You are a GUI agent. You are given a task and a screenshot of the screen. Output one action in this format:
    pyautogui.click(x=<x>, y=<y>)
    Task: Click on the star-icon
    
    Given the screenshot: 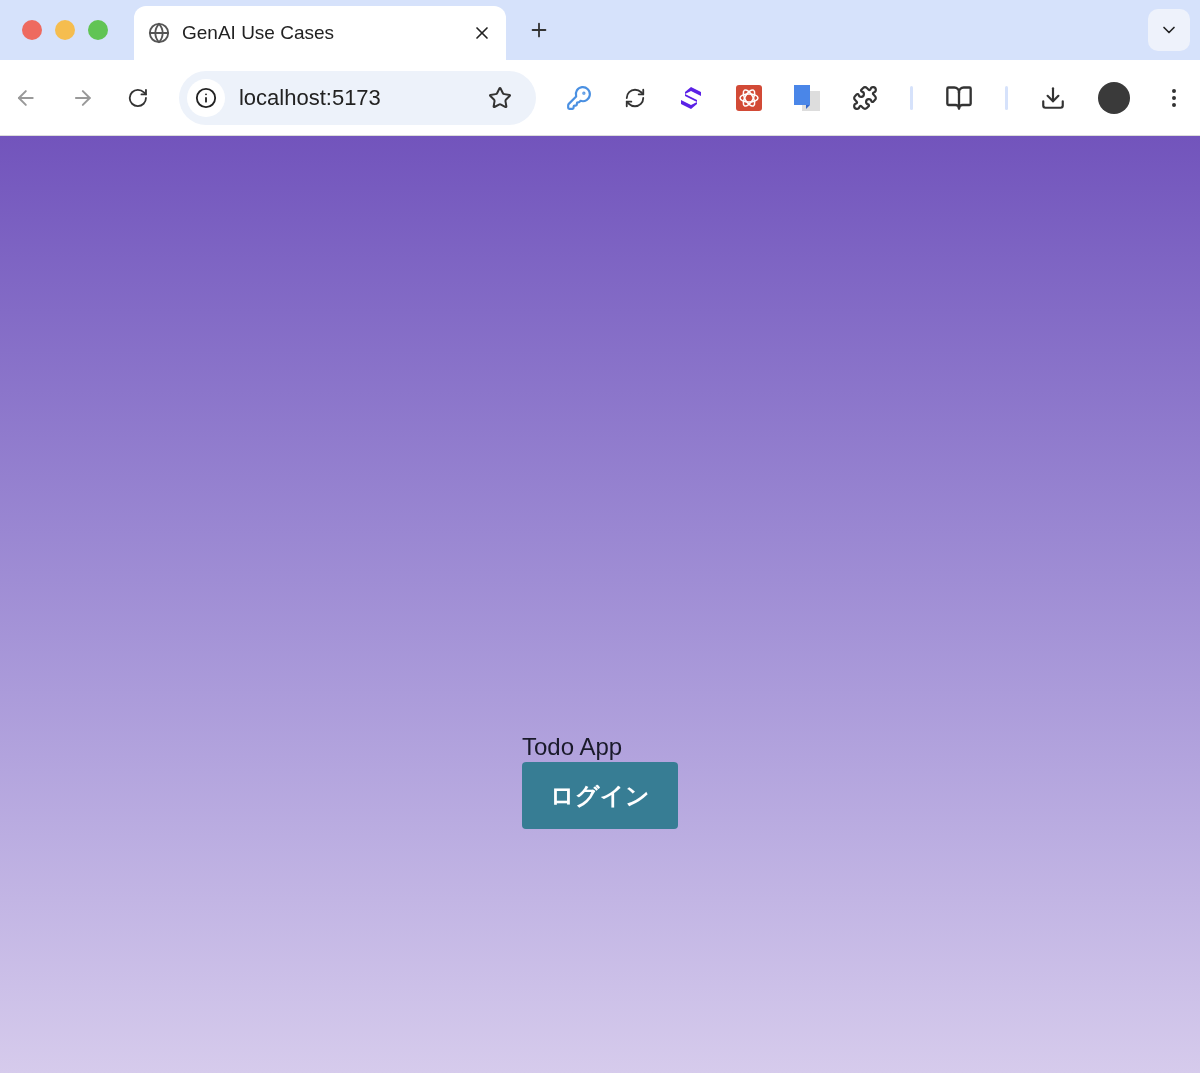 What is the action you would take?
    pyautogui.click(x=500, y=97)
    